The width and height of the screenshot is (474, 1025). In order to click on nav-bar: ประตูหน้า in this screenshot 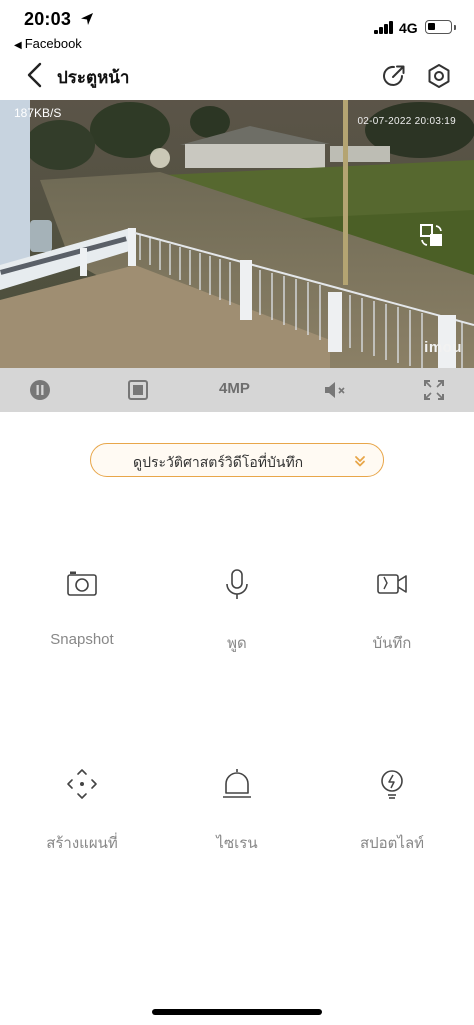, I will do `click(237, 76)`.